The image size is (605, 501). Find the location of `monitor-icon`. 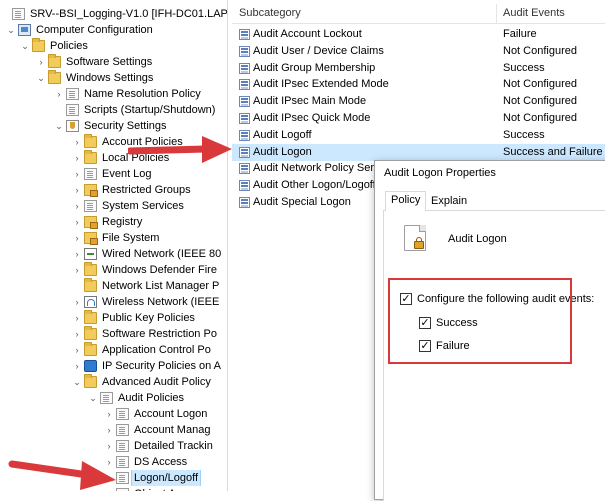

monitor-icon is located at coordinates (24, 30).